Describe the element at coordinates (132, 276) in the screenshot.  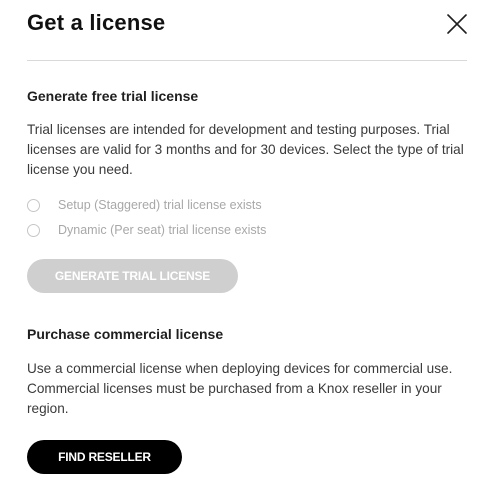
I see `generate-trial-license-button: GENERATE TRIAL LICENSE` at that location.